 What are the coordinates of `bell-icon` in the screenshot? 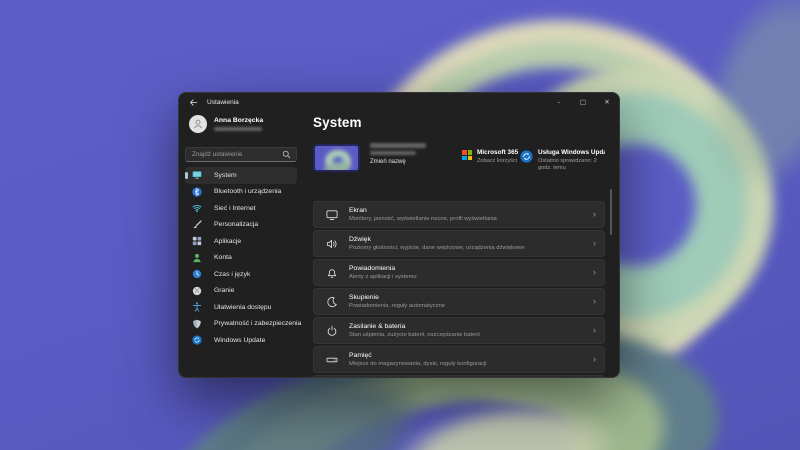 It's located at (332, 273).